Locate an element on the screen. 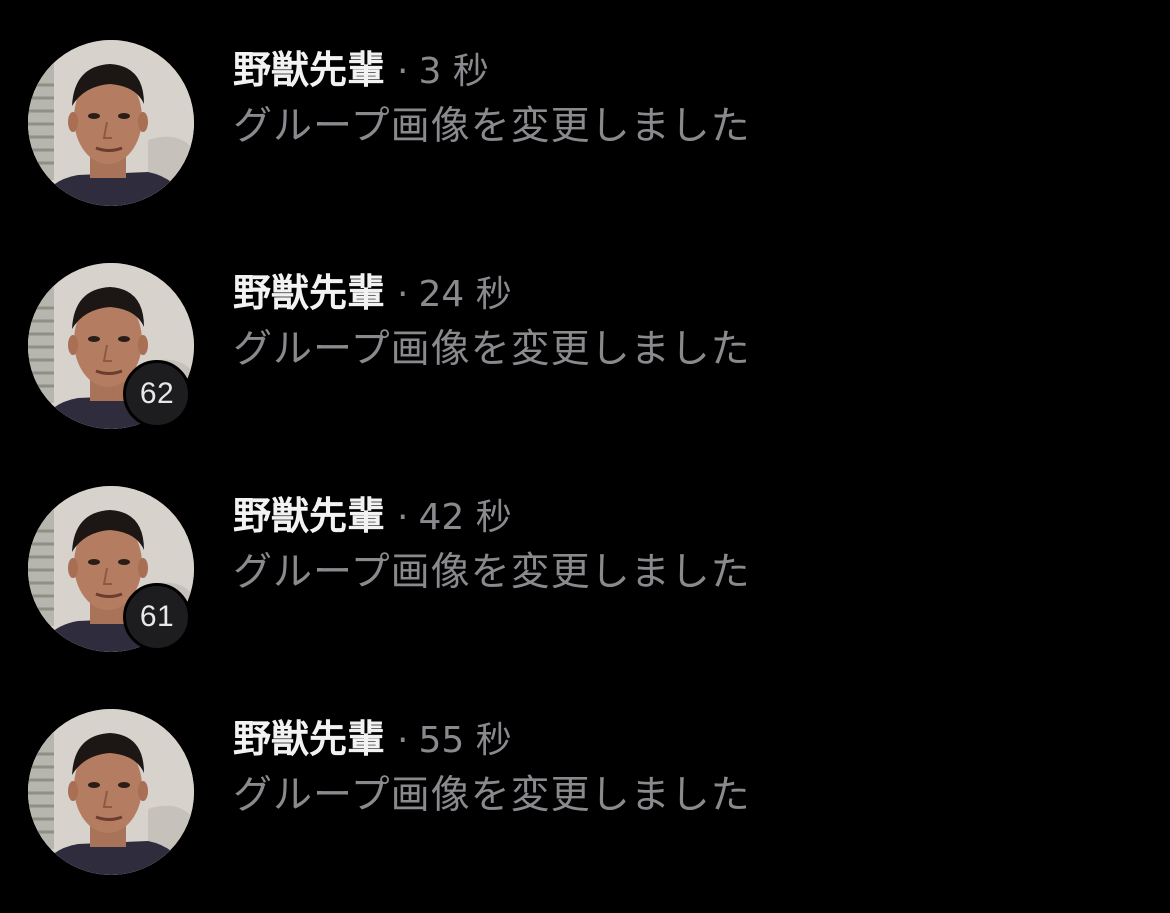 This screenshot has width=1170, height=913. timestamp: 42 秒 is located at coordinates (465, 517).